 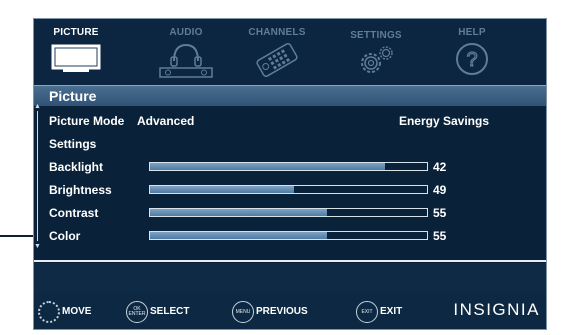 What do you see at coordinates (87, 121) in the screenshot?
I see `row-label: Picture Mode` at bounding box center [87, 121].